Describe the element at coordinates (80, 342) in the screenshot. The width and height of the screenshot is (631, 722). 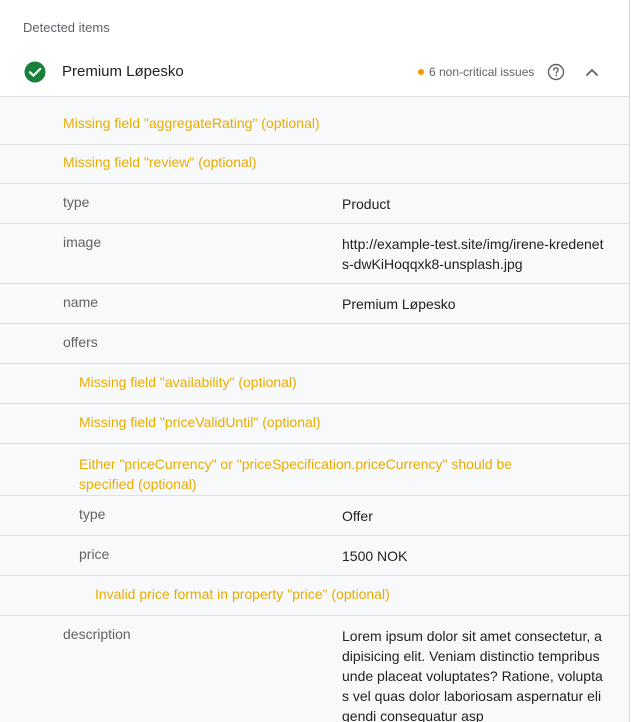
I see `property-label: offers` at that location.